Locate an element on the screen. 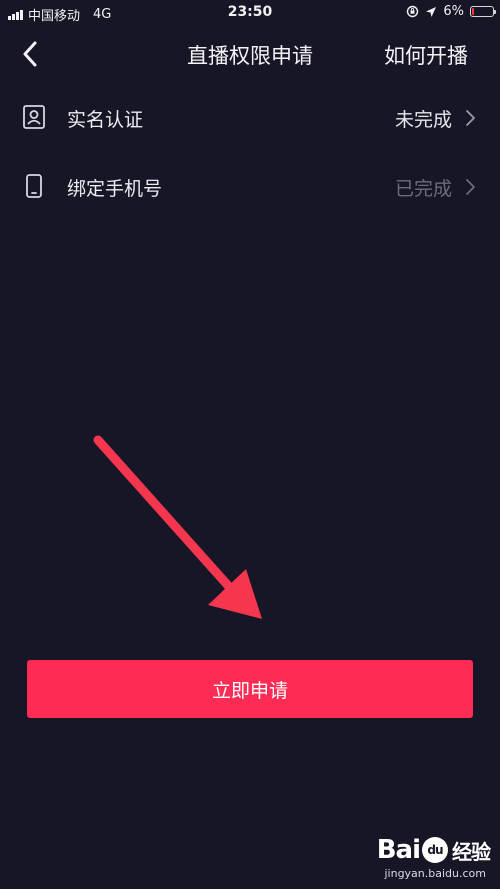 Image resolution: width=500 pixels, height=889 pixels. nav-bar: 直播权限申请 如何开播 is located at coordinates (250, 54).